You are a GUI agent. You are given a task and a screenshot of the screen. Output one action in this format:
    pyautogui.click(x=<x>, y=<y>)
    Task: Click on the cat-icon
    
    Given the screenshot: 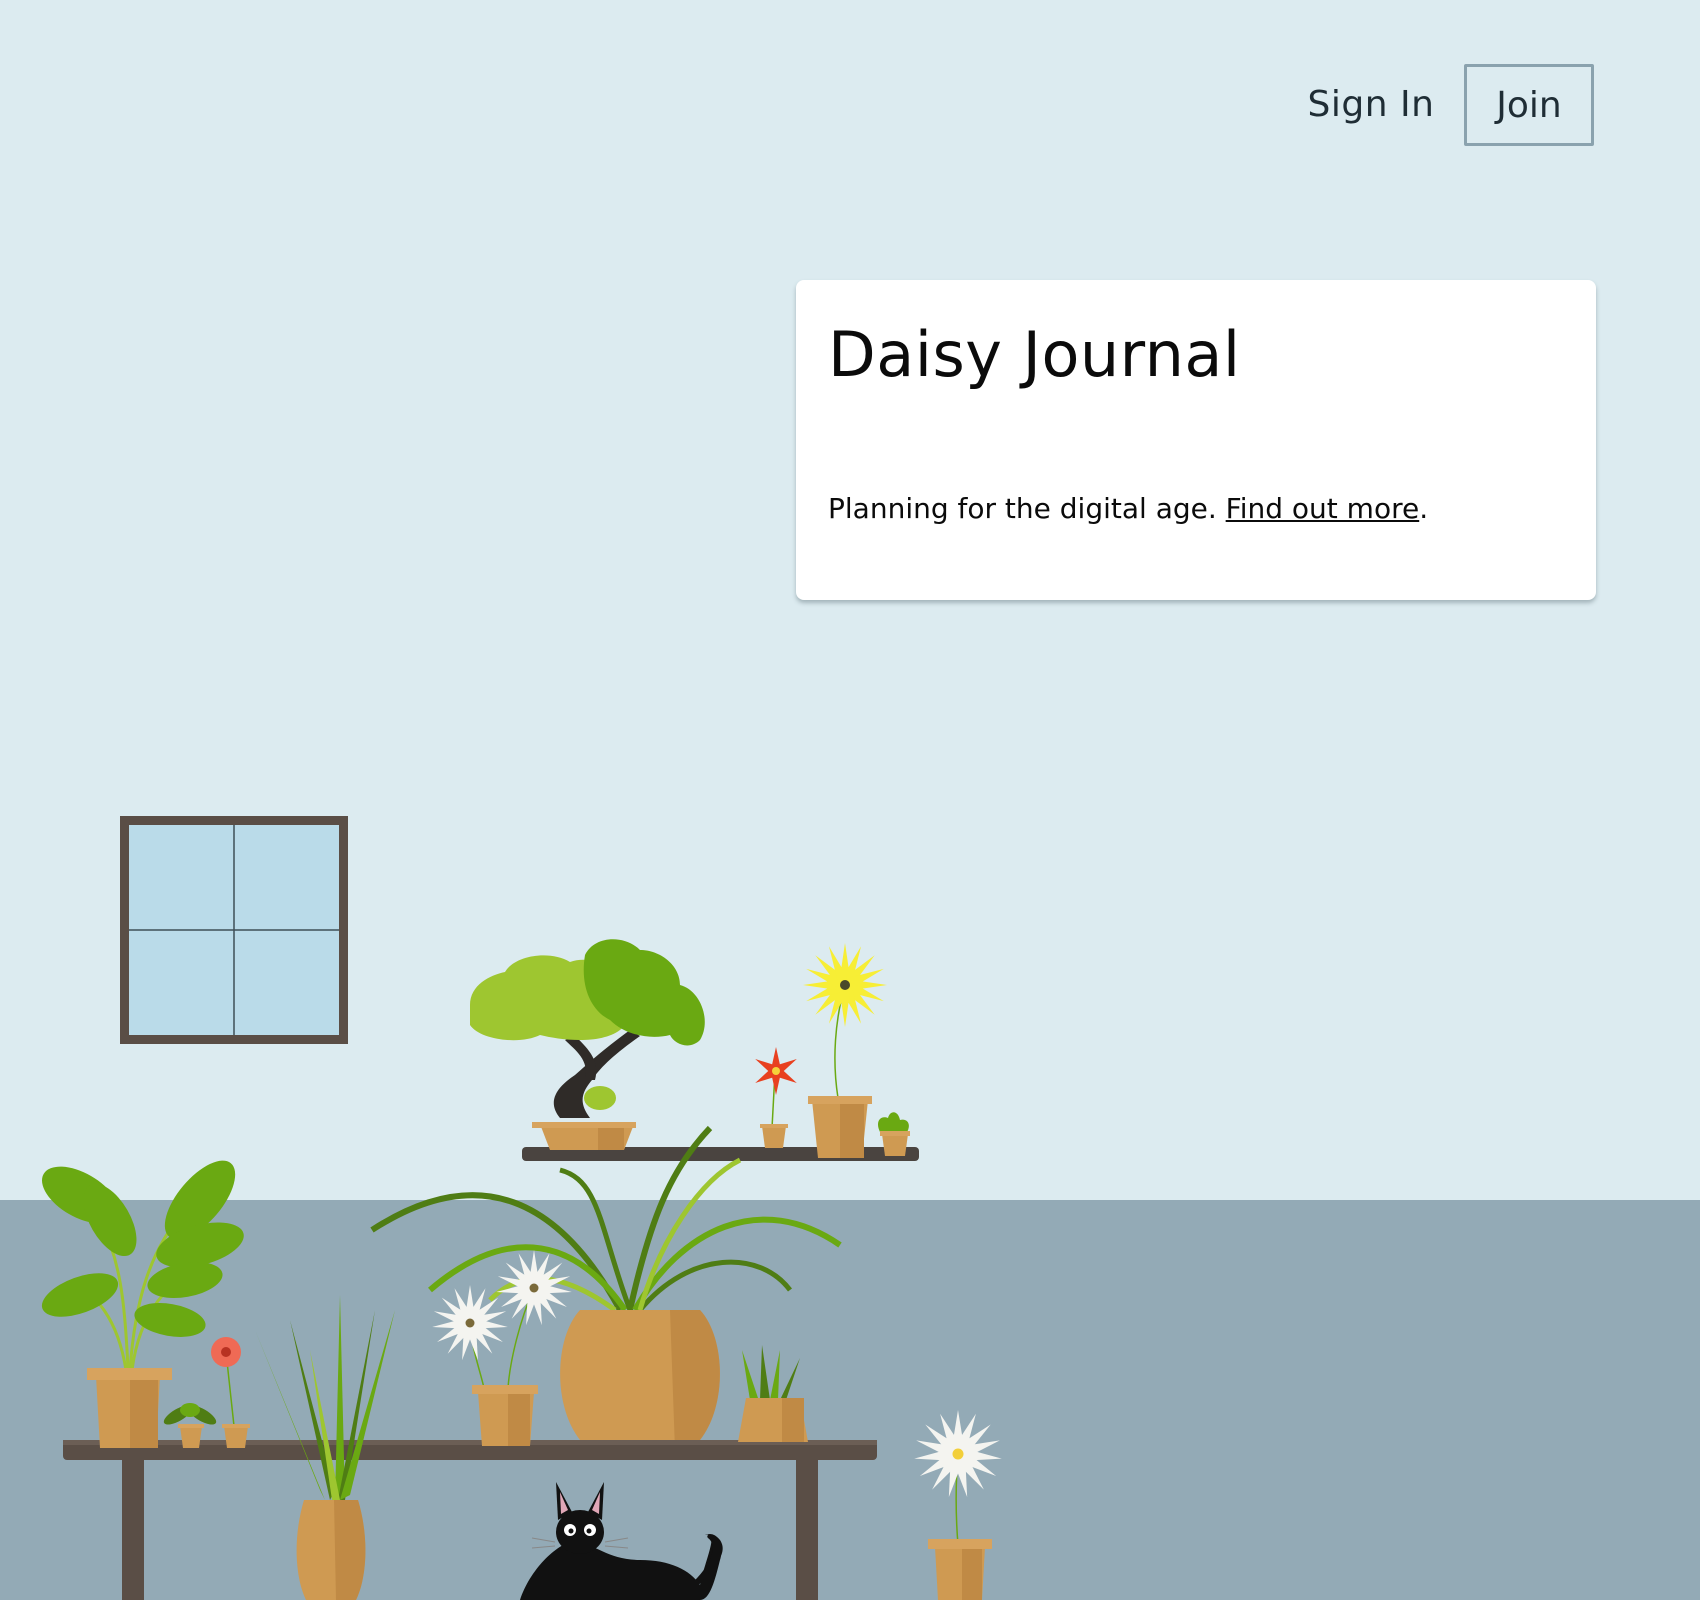 What is the action you would take?
    pyautogui.click(x=621, y=1541)
    